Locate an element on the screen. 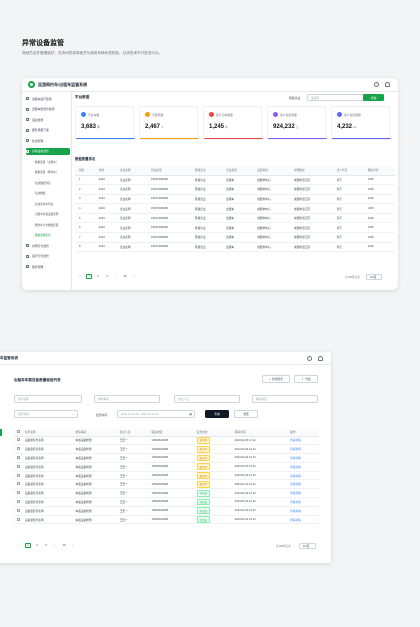 The height and width of the screenshot is (627, 420). column-header: 操作 is located at coordinates (303, 433).